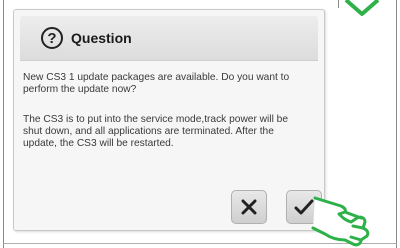 The height and width of the screenshot is (248, 400). I want to click on close-x-icon, so click(249, 207).